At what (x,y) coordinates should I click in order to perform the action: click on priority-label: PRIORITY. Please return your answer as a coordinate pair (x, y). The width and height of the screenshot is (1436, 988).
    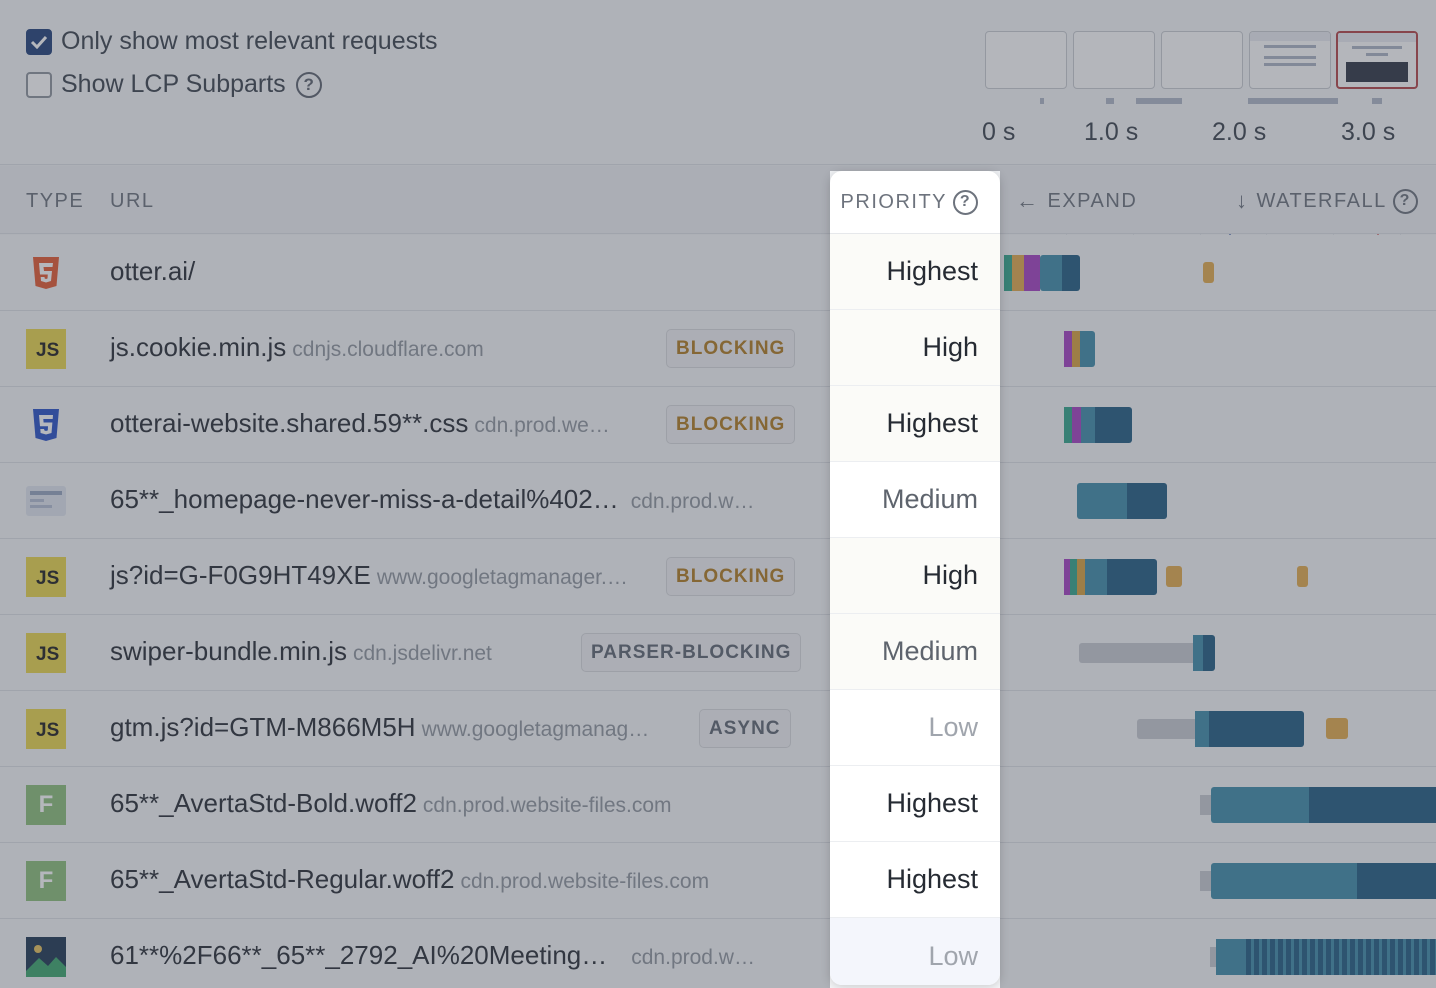
    Looking at the image, I should click on (893, 201).